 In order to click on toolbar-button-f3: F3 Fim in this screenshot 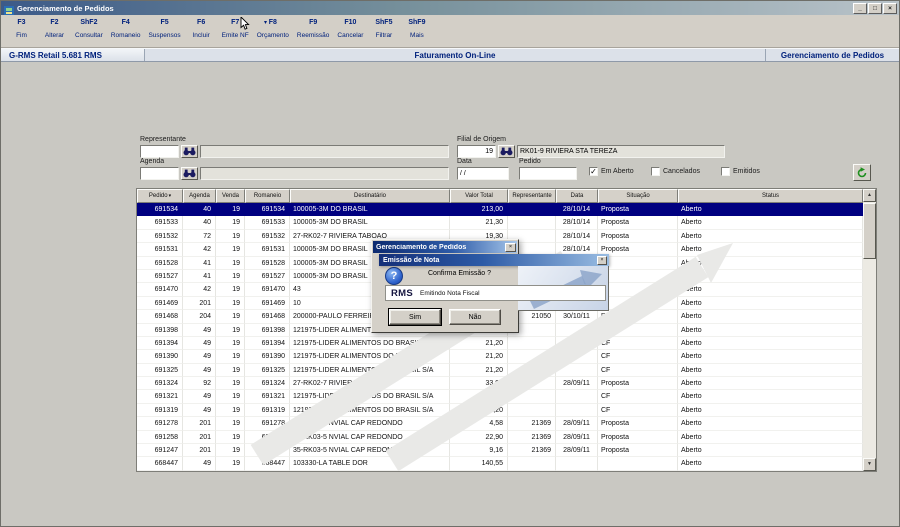, I will do `click(21, 29)`.